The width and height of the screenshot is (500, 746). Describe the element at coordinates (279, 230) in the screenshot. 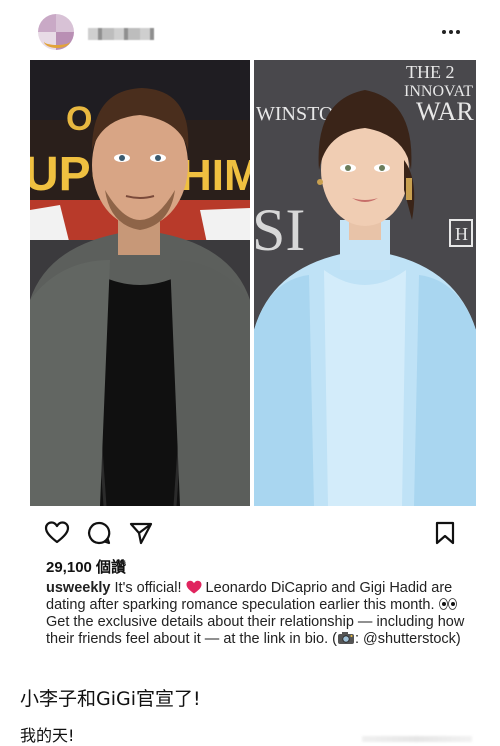

I see `backdrop-text-right-5: SI` at that location.